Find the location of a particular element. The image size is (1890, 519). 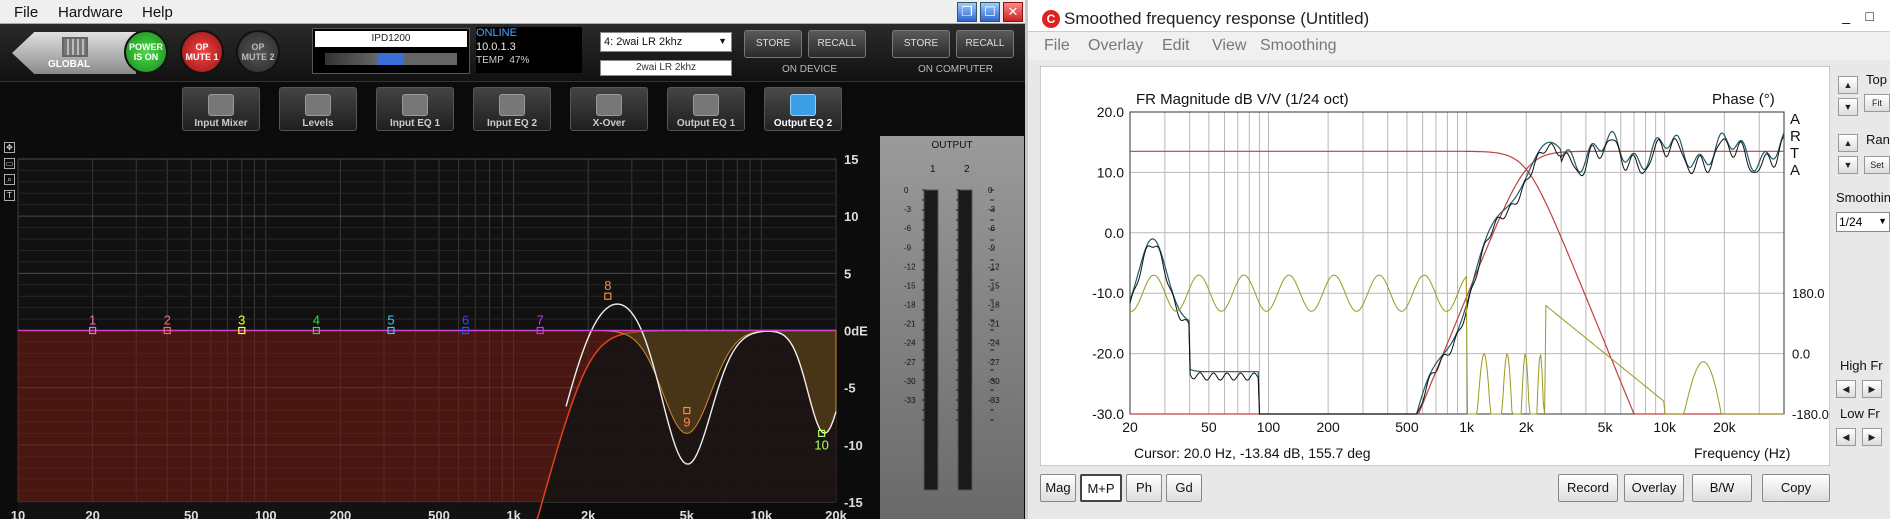

tab-label: Input EQ 2 is located at coordinates (512, 123).